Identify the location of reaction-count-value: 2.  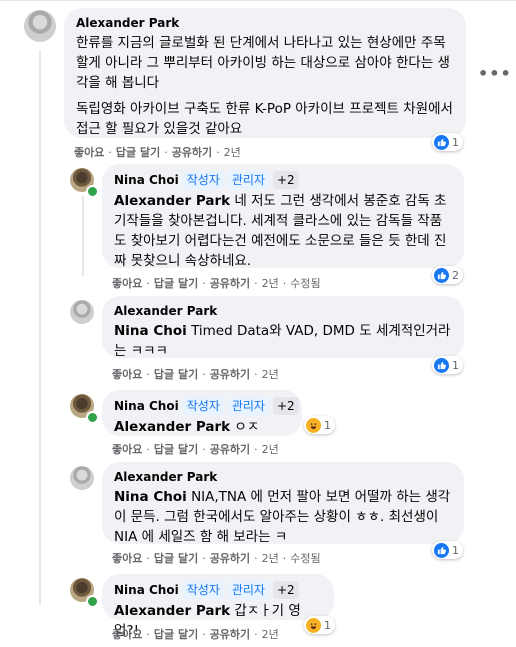
(455, 275).